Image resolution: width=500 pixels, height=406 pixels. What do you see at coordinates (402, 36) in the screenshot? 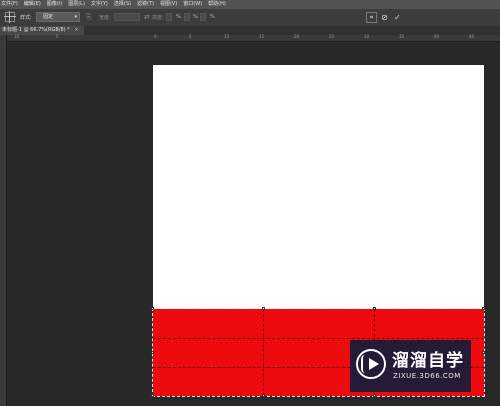
I see `ruler-tick: 35` at bounding box center [402, 36].